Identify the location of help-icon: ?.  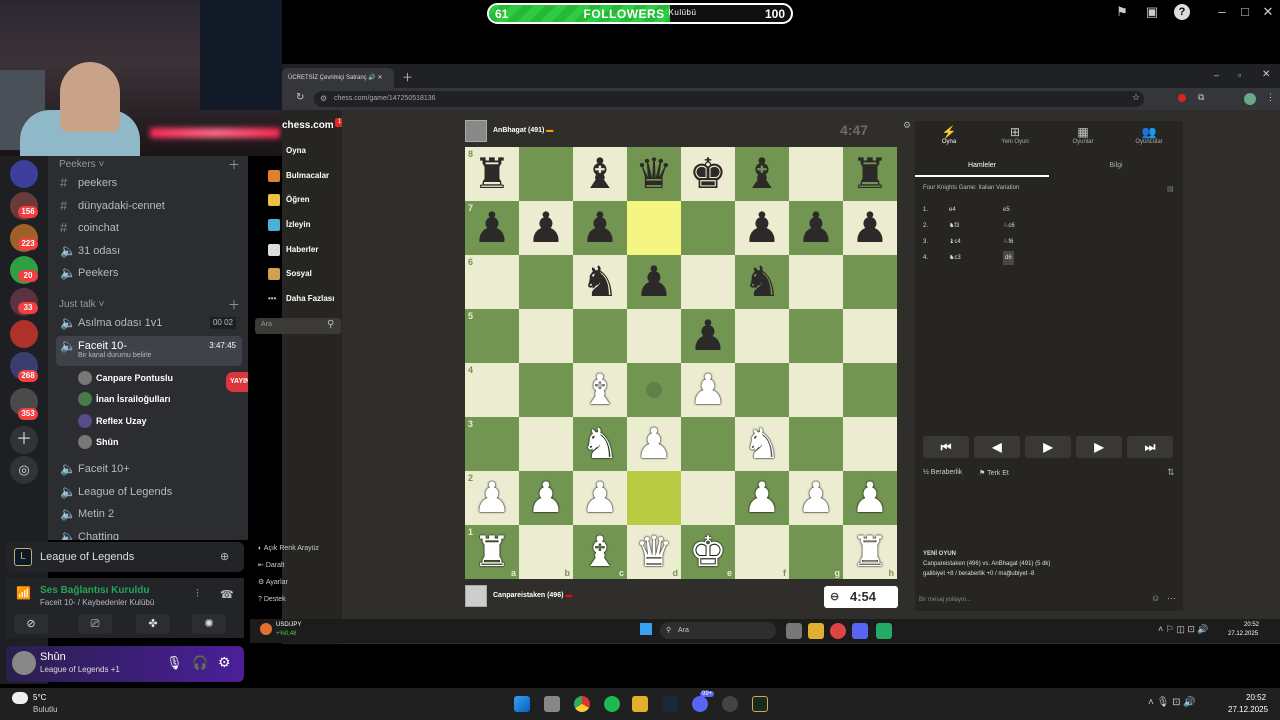
(1182, 12).